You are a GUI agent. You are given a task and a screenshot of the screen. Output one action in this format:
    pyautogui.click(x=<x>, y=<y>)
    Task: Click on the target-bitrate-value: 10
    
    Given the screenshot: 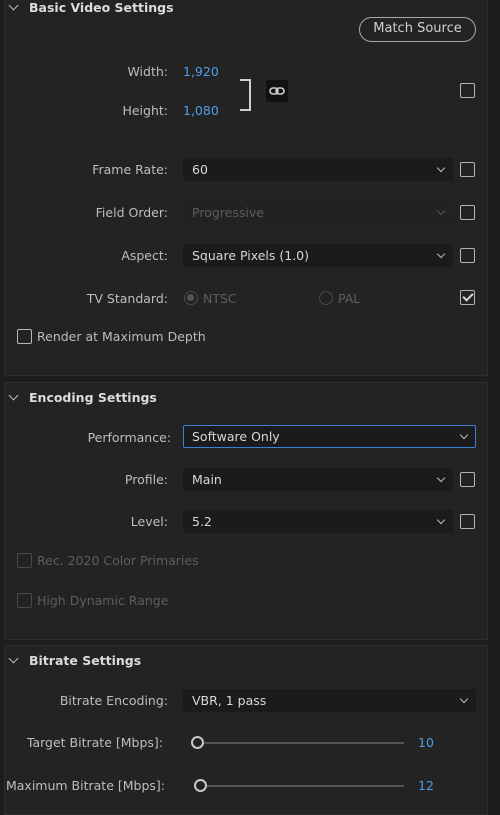 What is the action you would take?
    pyautogui.click(x=426, y=742)
    